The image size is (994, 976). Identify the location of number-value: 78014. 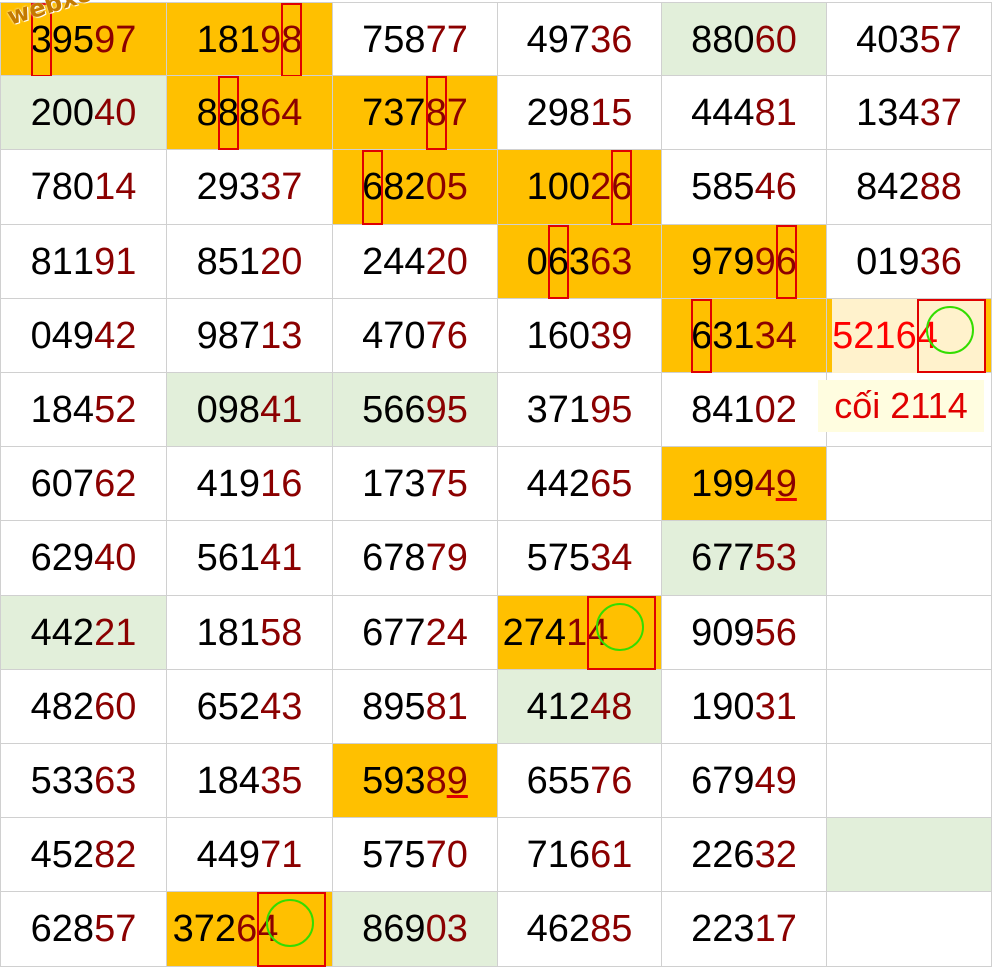
(84, 187).